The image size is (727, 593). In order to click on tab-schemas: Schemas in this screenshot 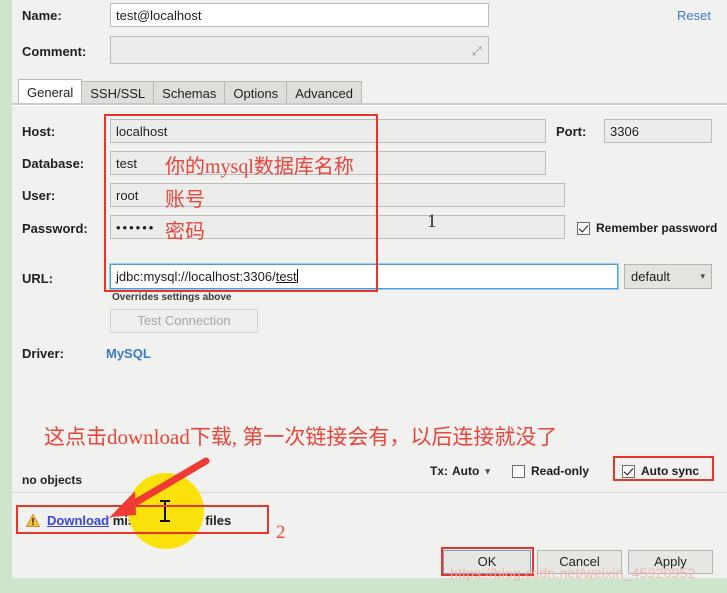, I will do `click(189, 92)`.